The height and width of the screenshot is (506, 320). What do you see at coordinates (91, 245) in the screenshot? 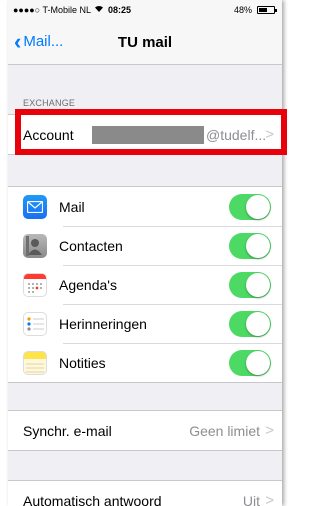
I see `service-label: Contacten` at bounding box center [91, 245].